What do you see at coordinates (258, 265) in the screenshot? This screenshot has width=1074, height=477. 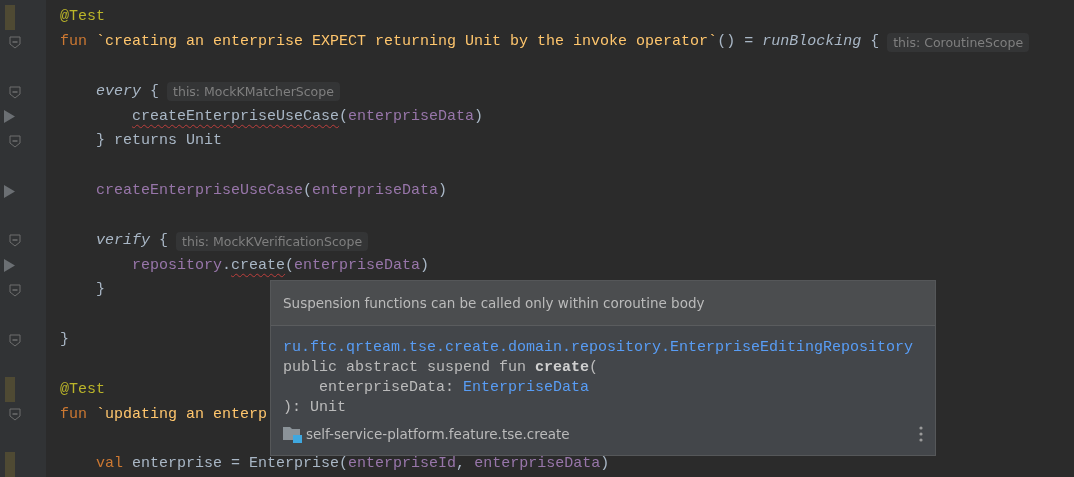 I see `code-token: create` at bounding box center [258, 265].